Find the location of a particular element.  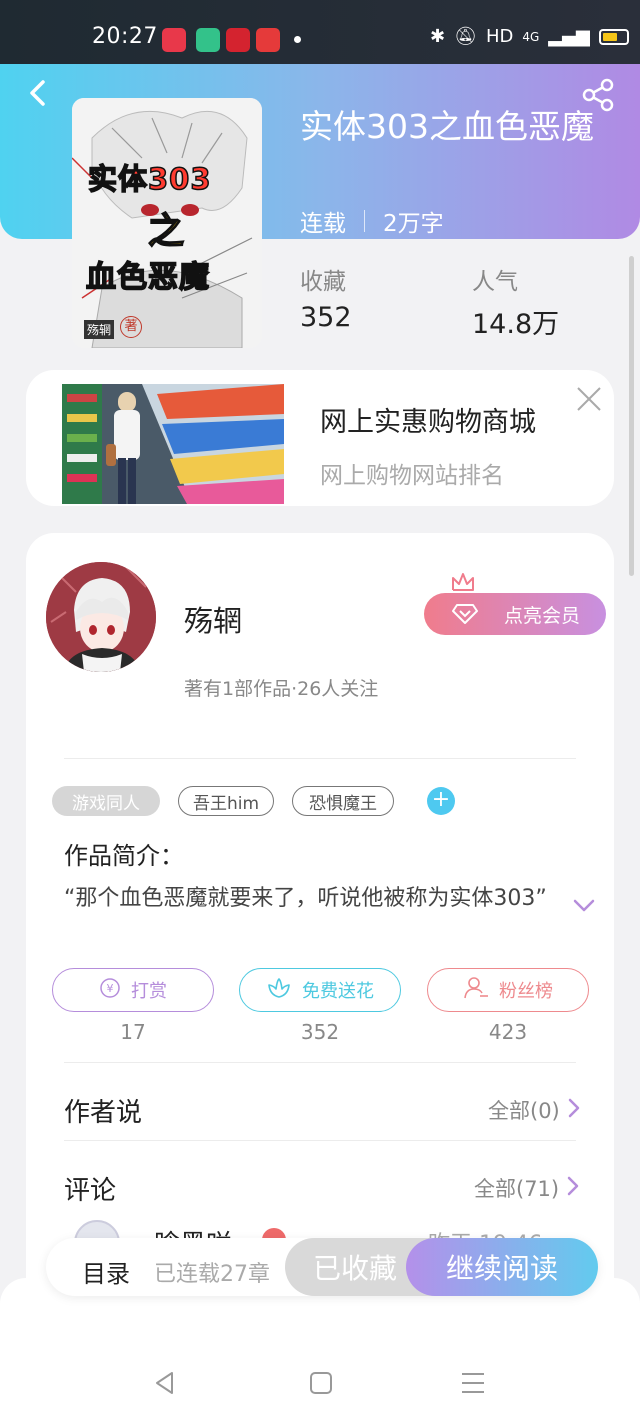

toc-chapter-count: 已连载27章 is located at coordinates (212, 1274).